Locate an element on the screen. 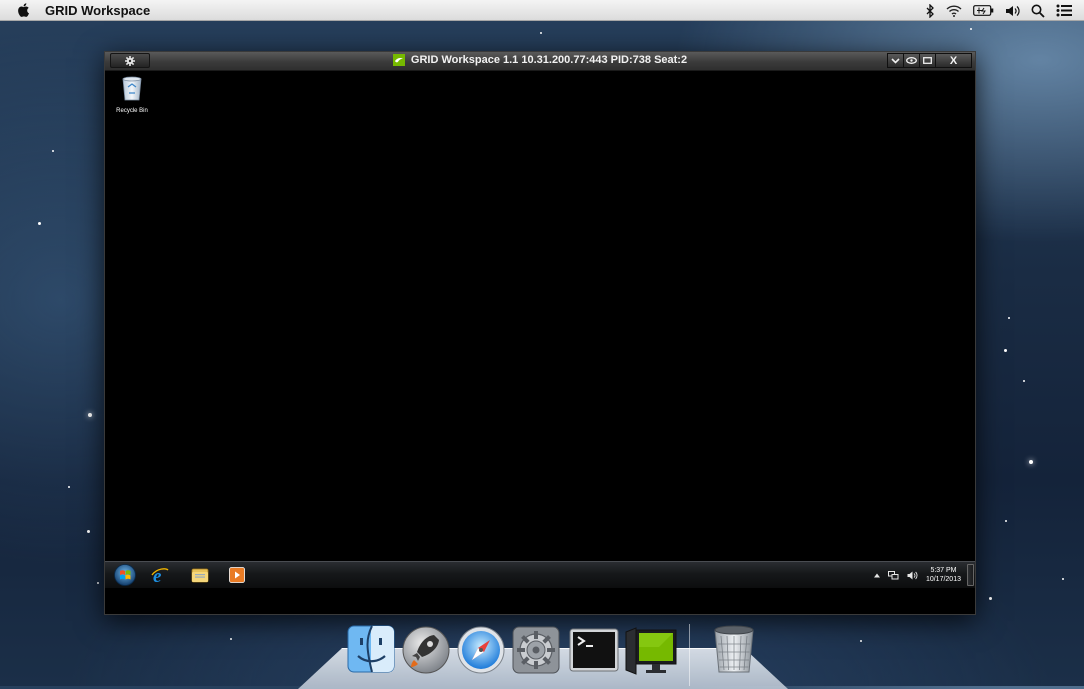  apple-icon is located at coordinates (24, 10).